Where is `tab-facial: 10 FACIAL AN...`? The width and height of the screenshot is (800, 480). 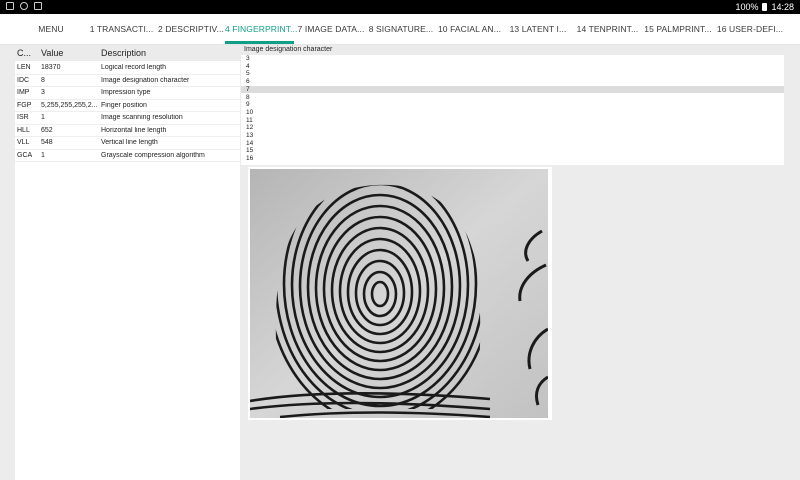 tab-facial: 10 FACIAL AN... is located at coordinates (469, 29).